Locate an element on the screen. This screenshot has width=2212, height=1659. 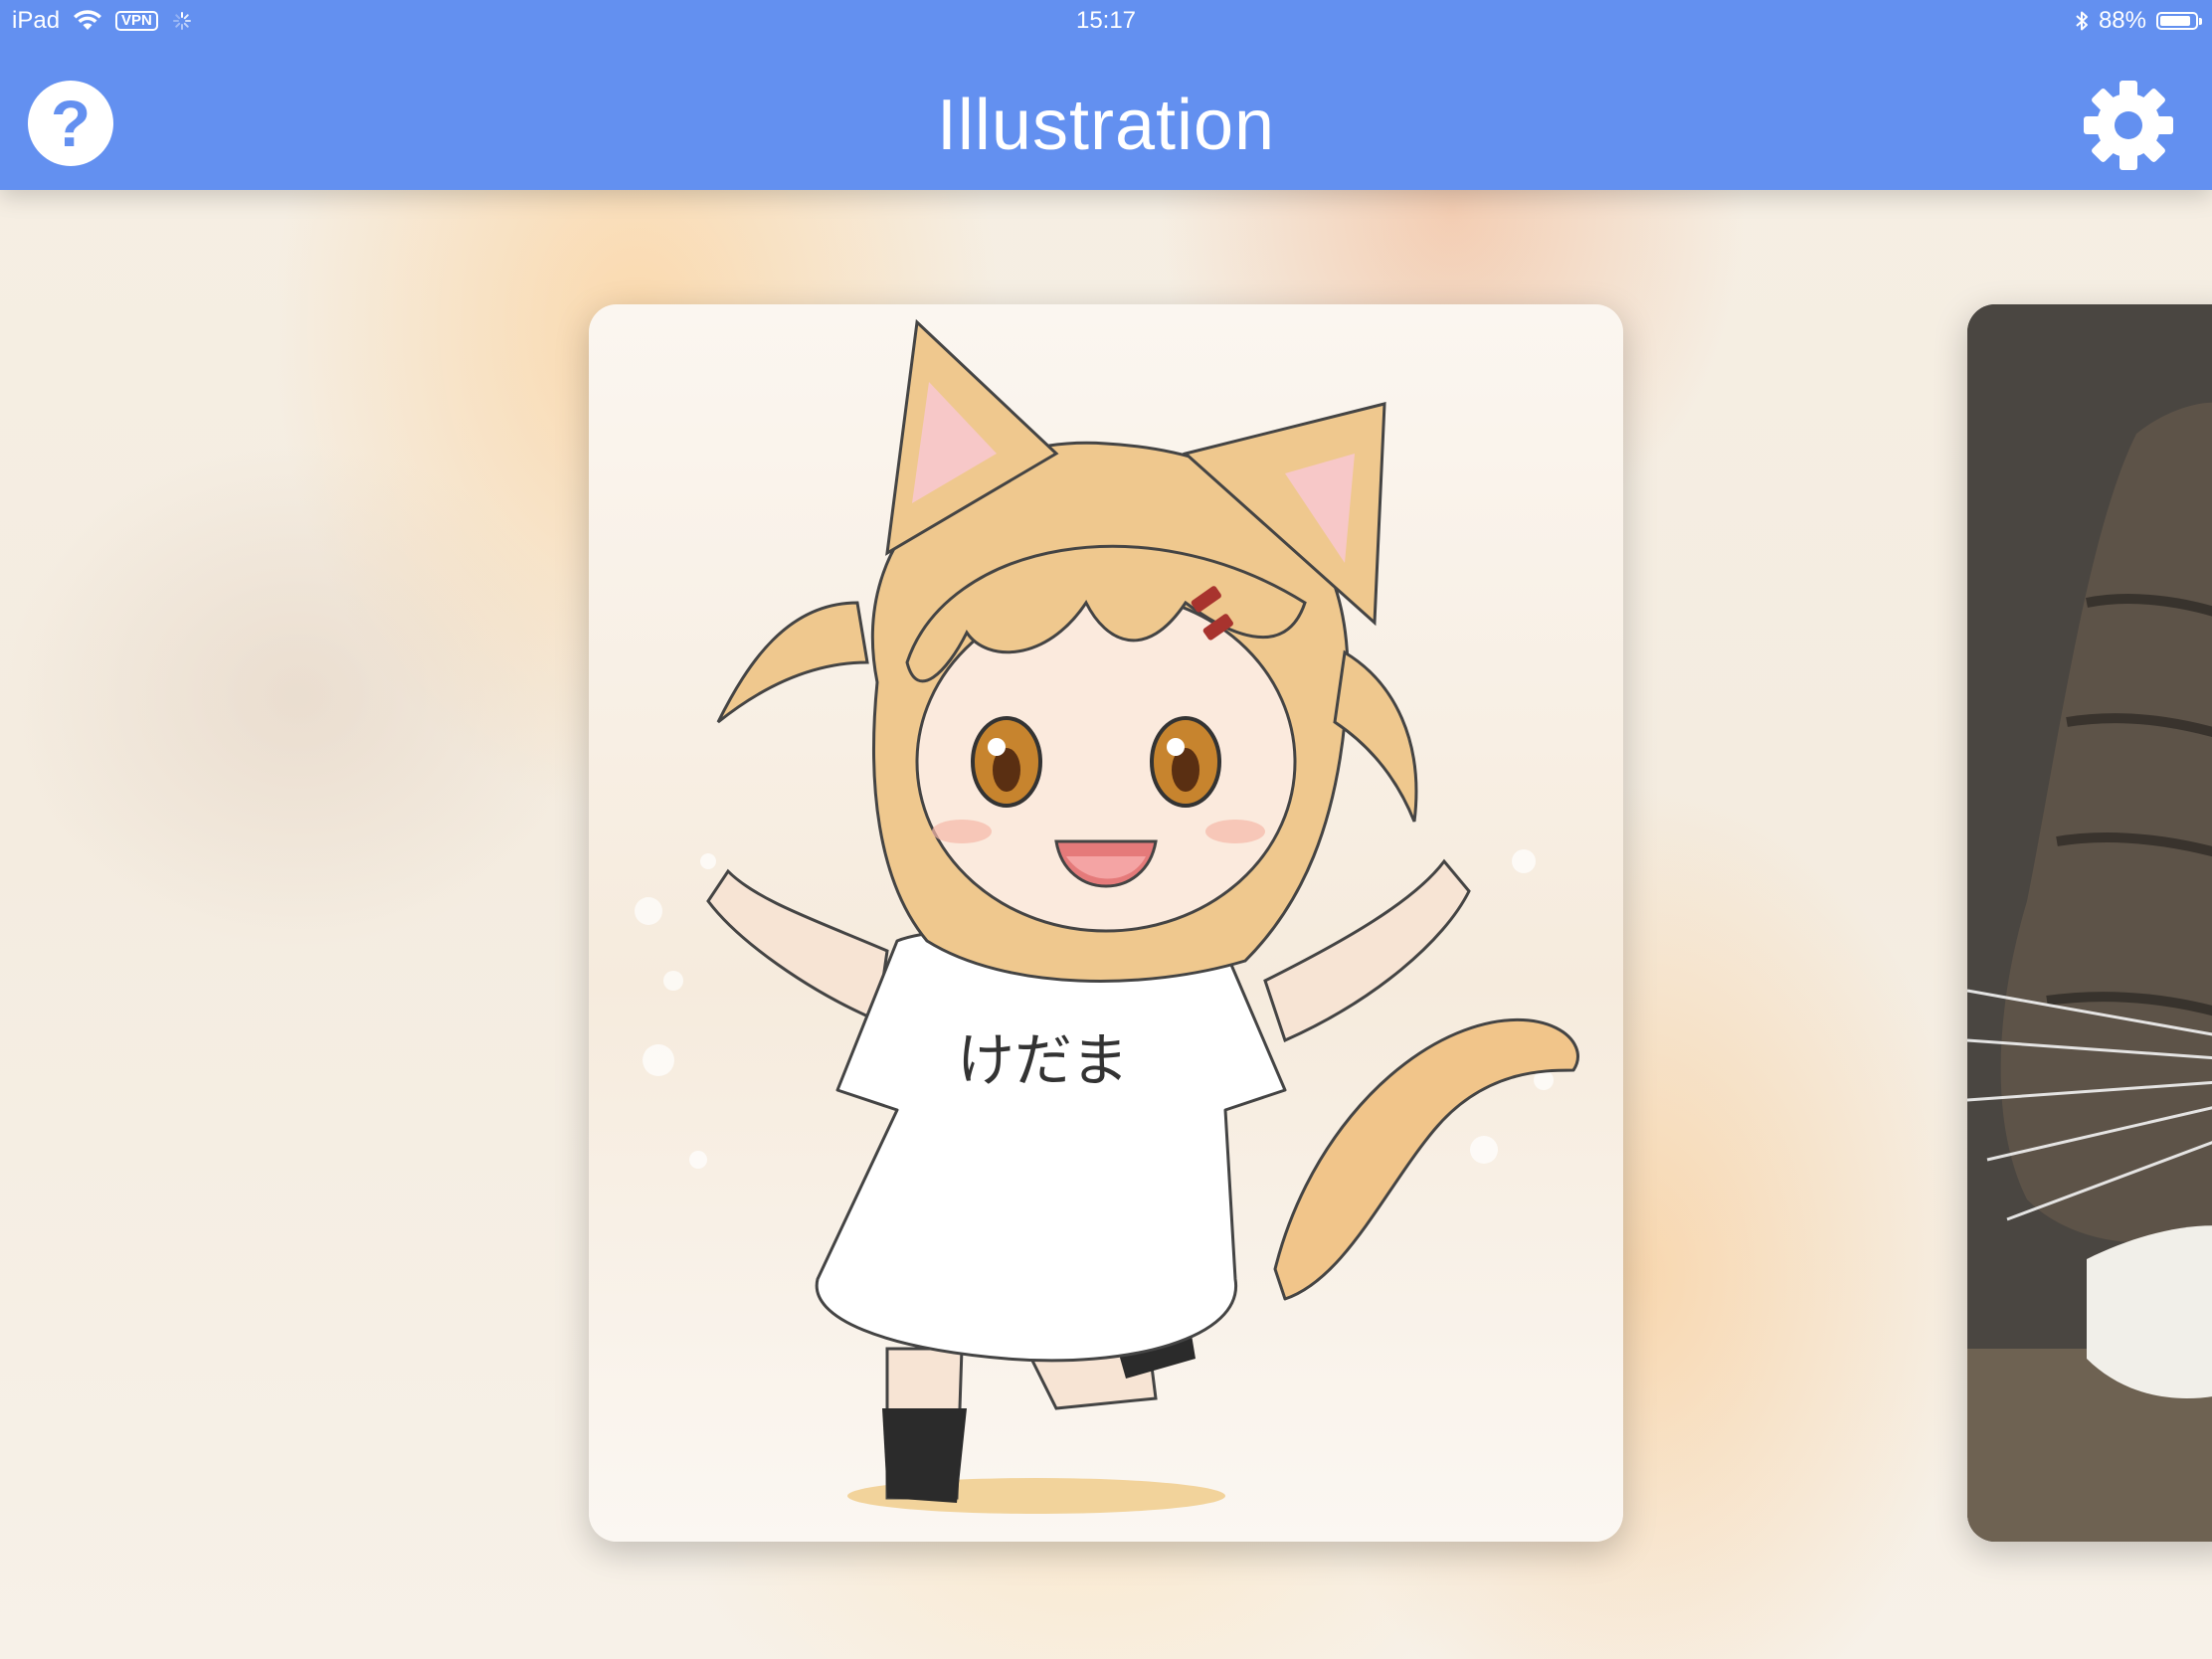
settings-button is located at coordinates (2128, 125).